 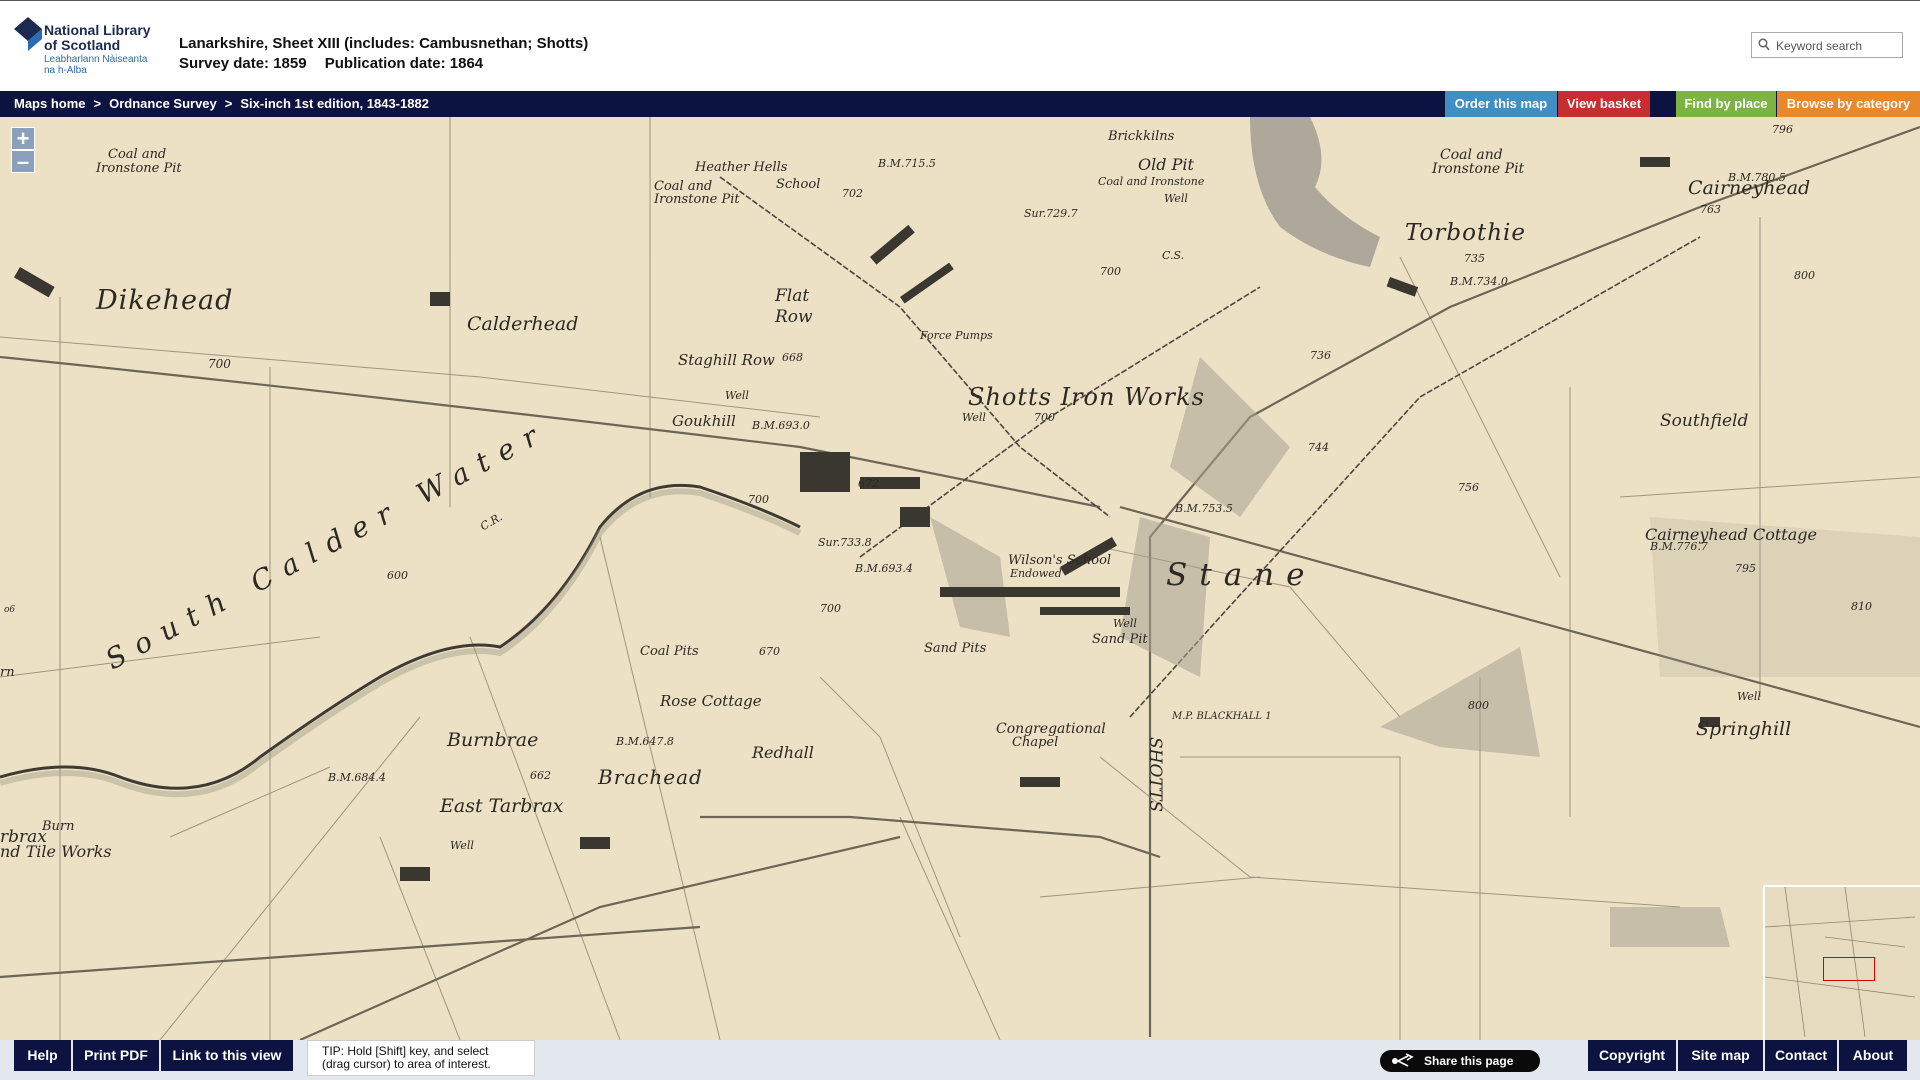 I want to click on overview-viewport-box, so click(x=1849, y=969).